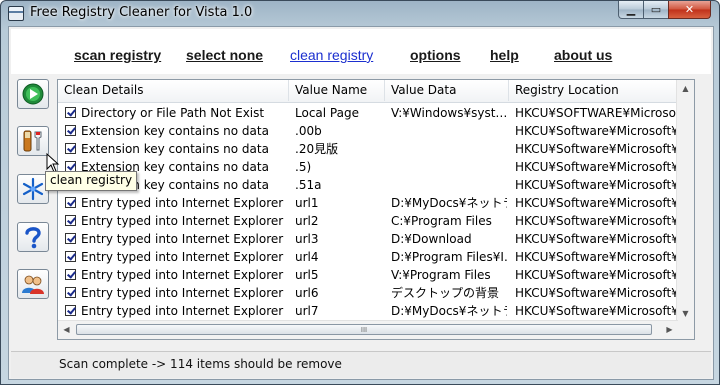  What do you see at coordinates (583, 55) in the screenshot?
I see `menu-about-us: about us` at bounding box center [583, 55].